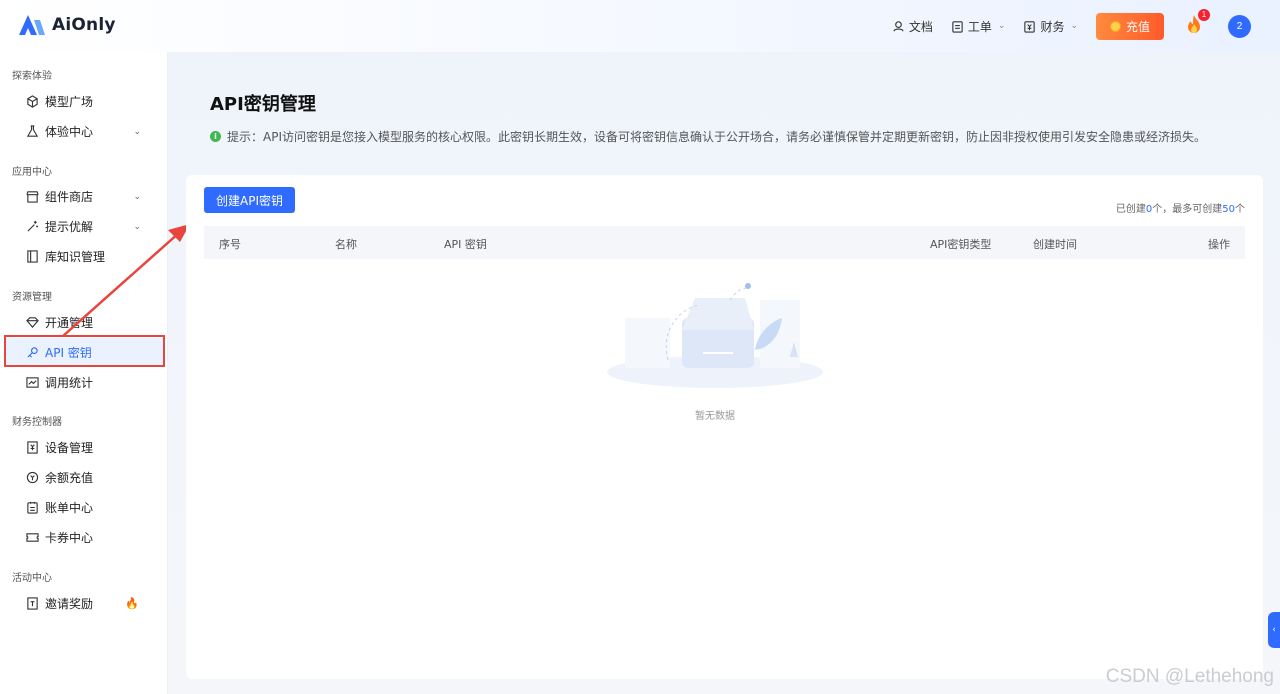  I want to click on ticket-icon, so click(957, 26).